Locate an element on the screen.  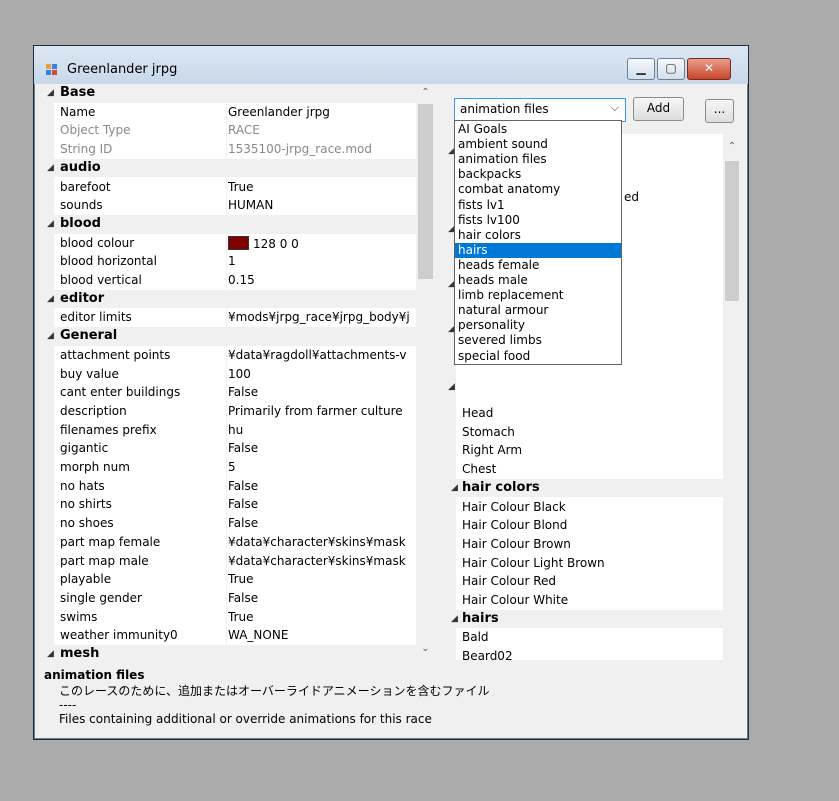
dropdown-option: special food is located at coordinates (538, 356).